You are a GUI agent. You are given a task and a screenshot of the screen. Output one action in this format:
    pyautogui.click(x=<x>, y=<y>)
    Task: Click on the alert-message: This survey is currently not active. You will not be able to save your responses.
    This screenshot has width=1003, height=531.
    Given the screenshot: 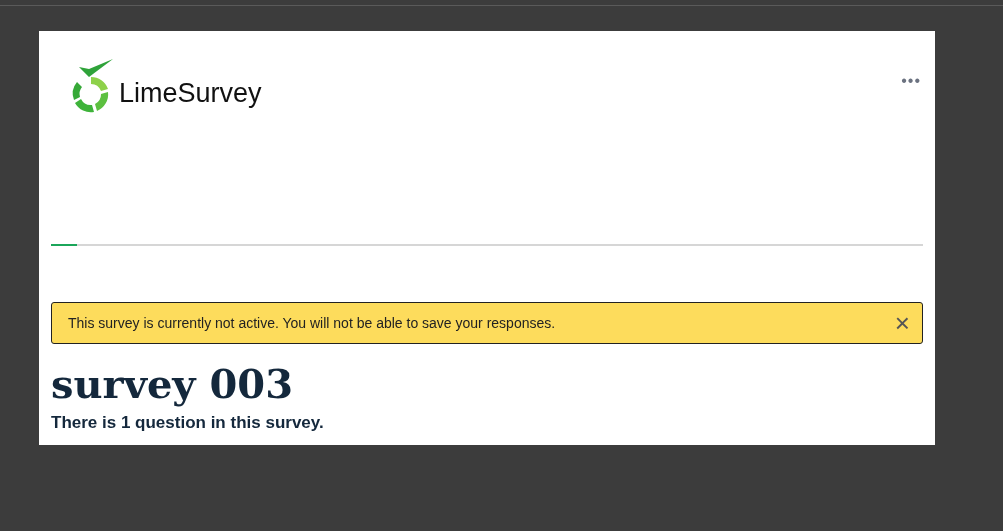 What is the action you would take?
    pyautogui.click(x=312, y=323)
    